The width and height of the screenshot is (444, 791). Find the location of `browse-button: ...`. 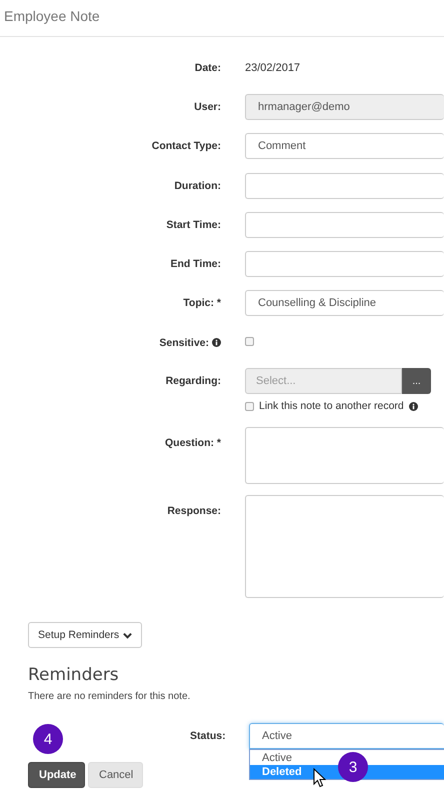

browse-button: ... is located at coordinates (416, 381).